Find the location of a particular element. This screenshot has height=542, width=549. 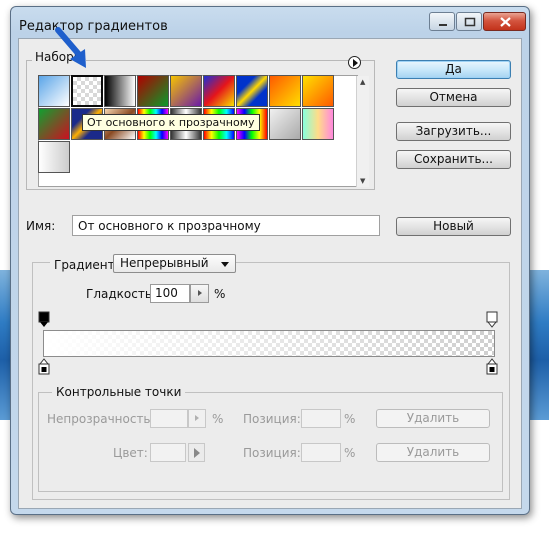

scroll-up-icon: ▲ is located at coordinates (362, 82).